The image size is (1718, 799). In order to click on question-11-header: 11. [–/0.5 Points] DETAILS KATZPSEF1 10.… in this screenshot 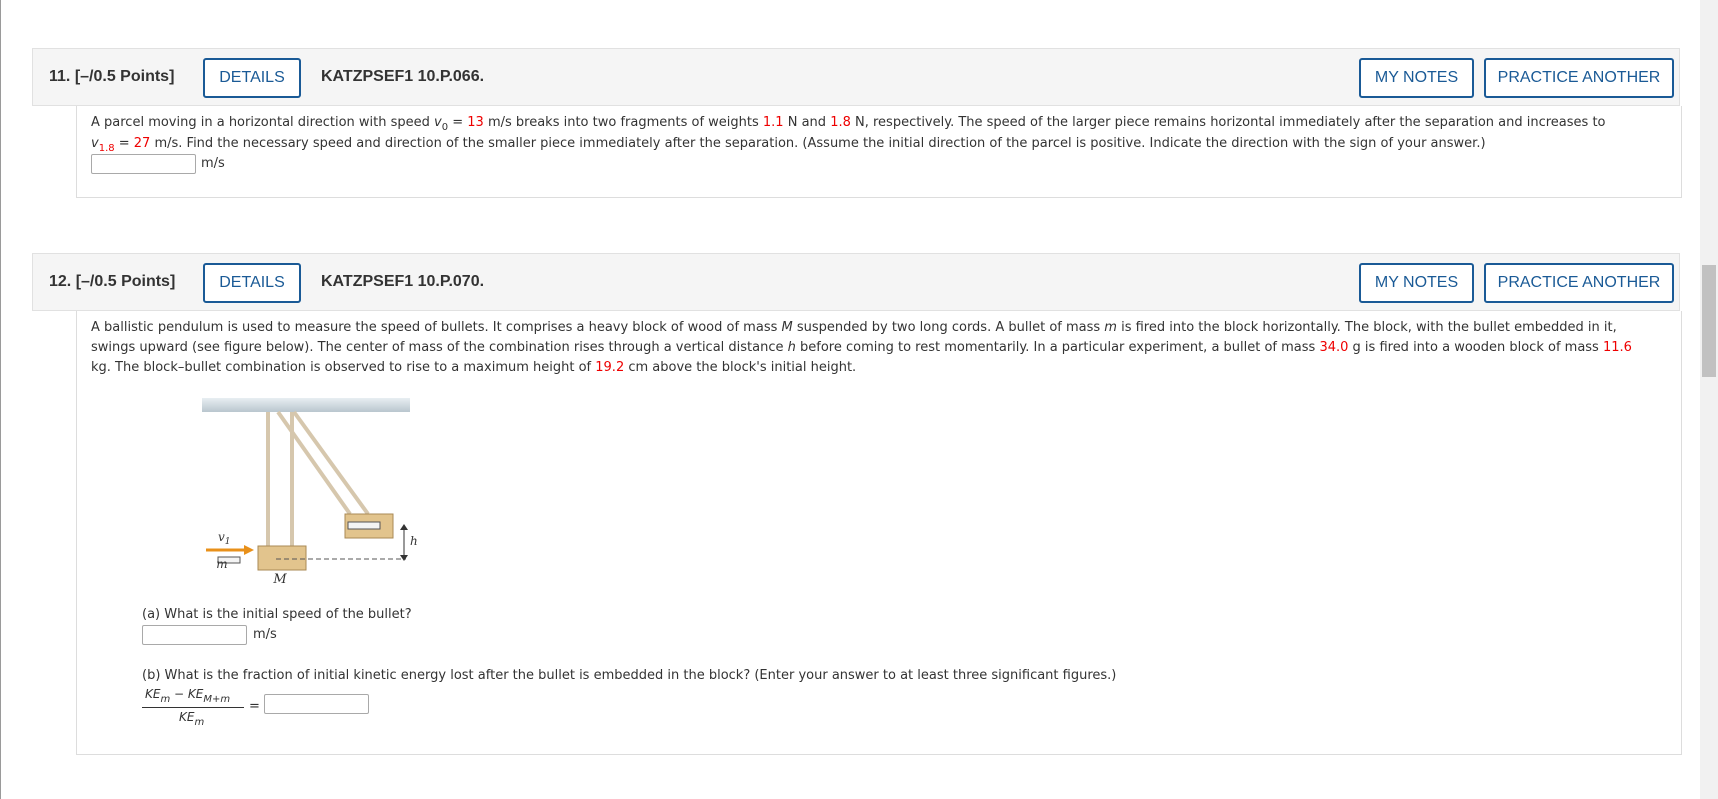, I will do `click(856, 77)`.